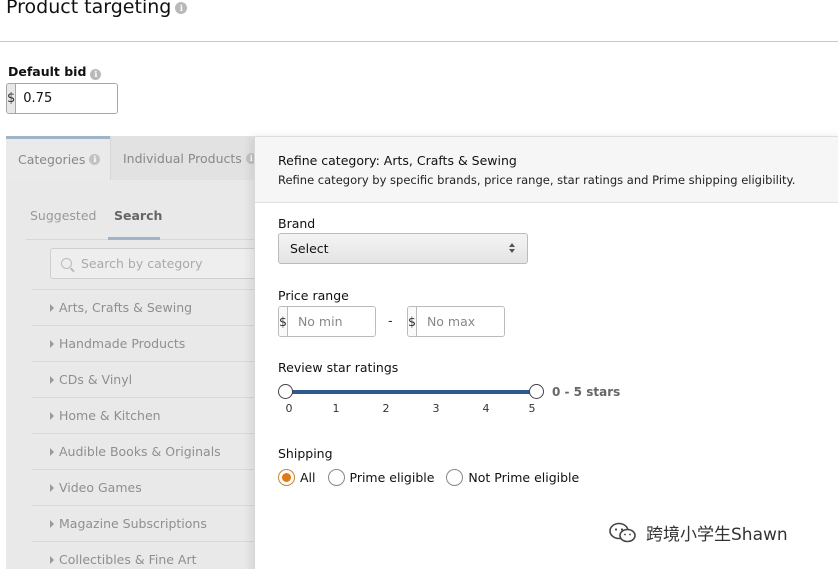  Describe the element at coordinates (134, 238) in the screenshot. I see `active-subtab-indicator` at that location.